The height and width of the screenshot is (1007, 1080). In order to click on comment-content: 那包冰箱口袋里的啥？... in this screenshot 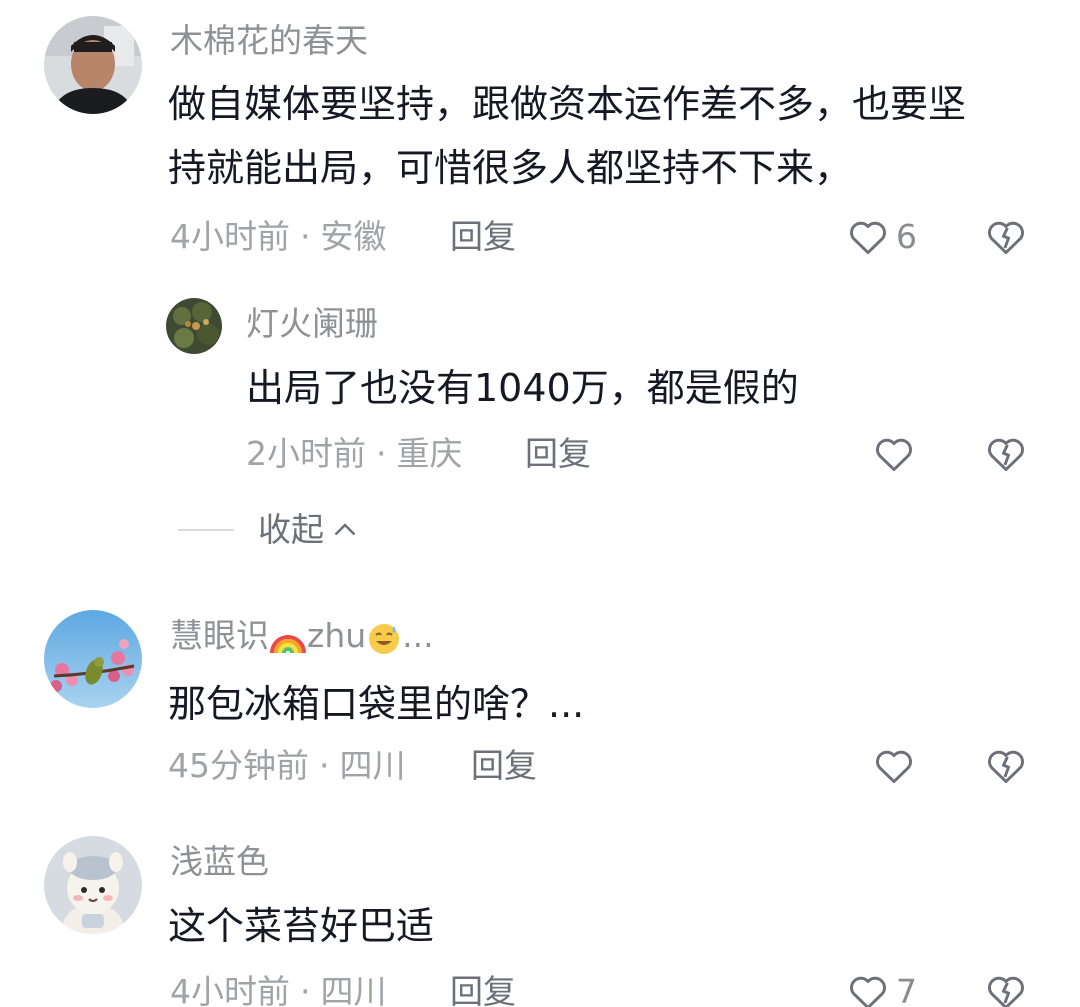, I will do `click(376, 704)`.